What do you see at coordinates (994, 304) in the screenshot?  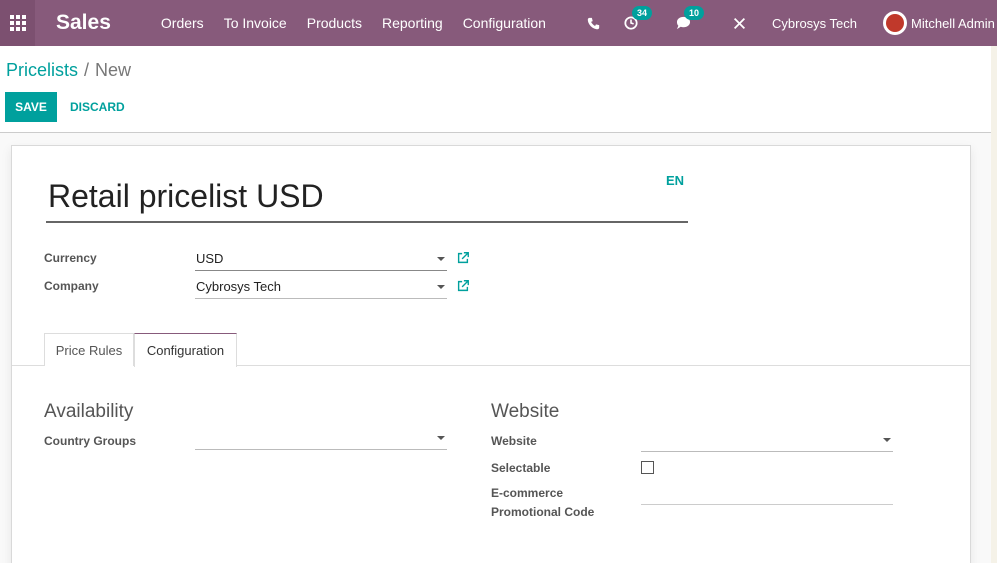 I see `background-window-edge` at bounding box center [994, 304].